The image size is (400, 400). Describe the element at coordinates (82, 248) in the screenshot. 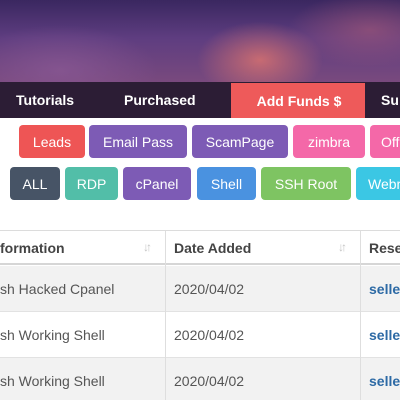

I see `column-header-information: formation` at that location.